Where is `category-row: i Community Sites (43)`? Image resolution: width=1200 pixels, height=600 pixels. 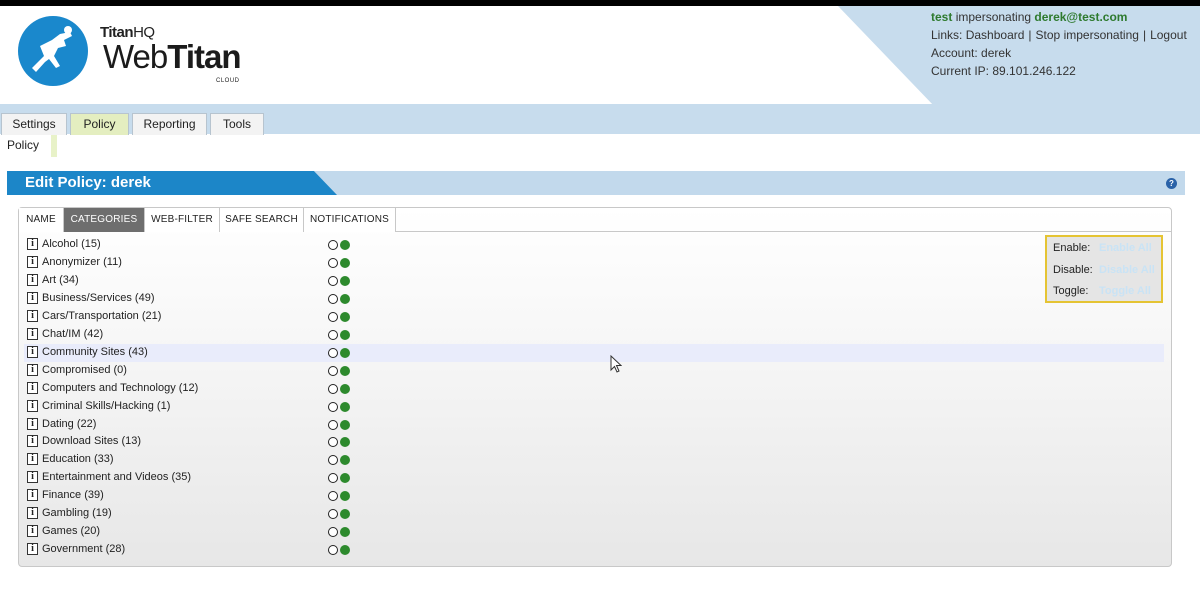
category-row: i Community Sites (43) is located at coordinates (594, 352).